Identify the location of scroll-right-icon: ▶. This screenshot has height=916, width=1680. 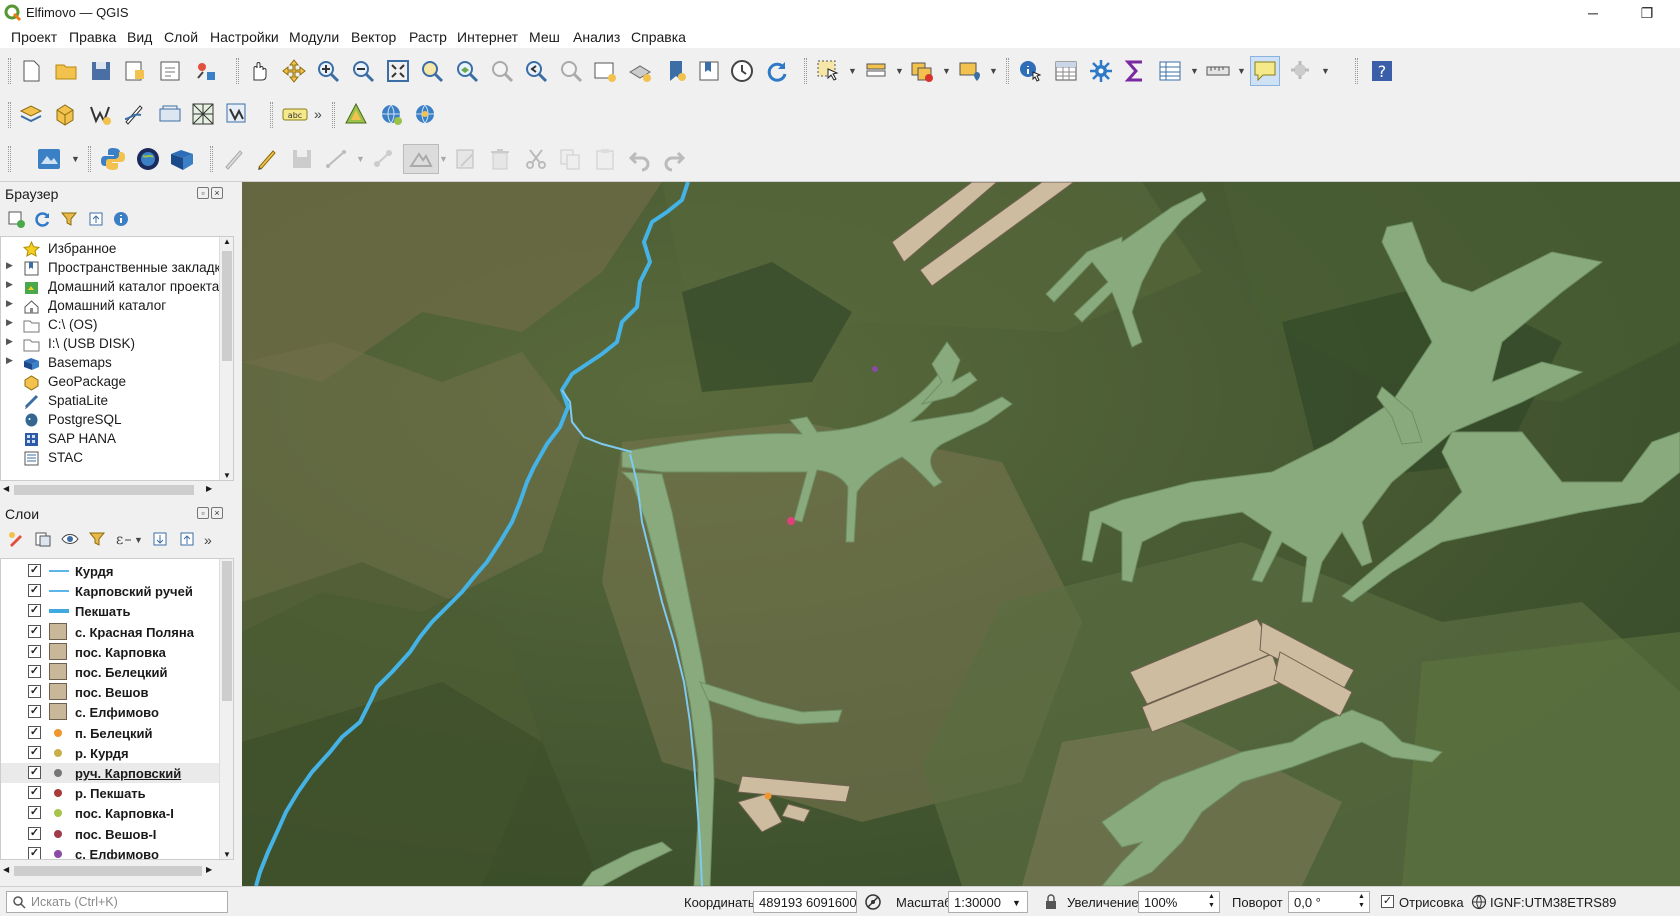
(209, 869).